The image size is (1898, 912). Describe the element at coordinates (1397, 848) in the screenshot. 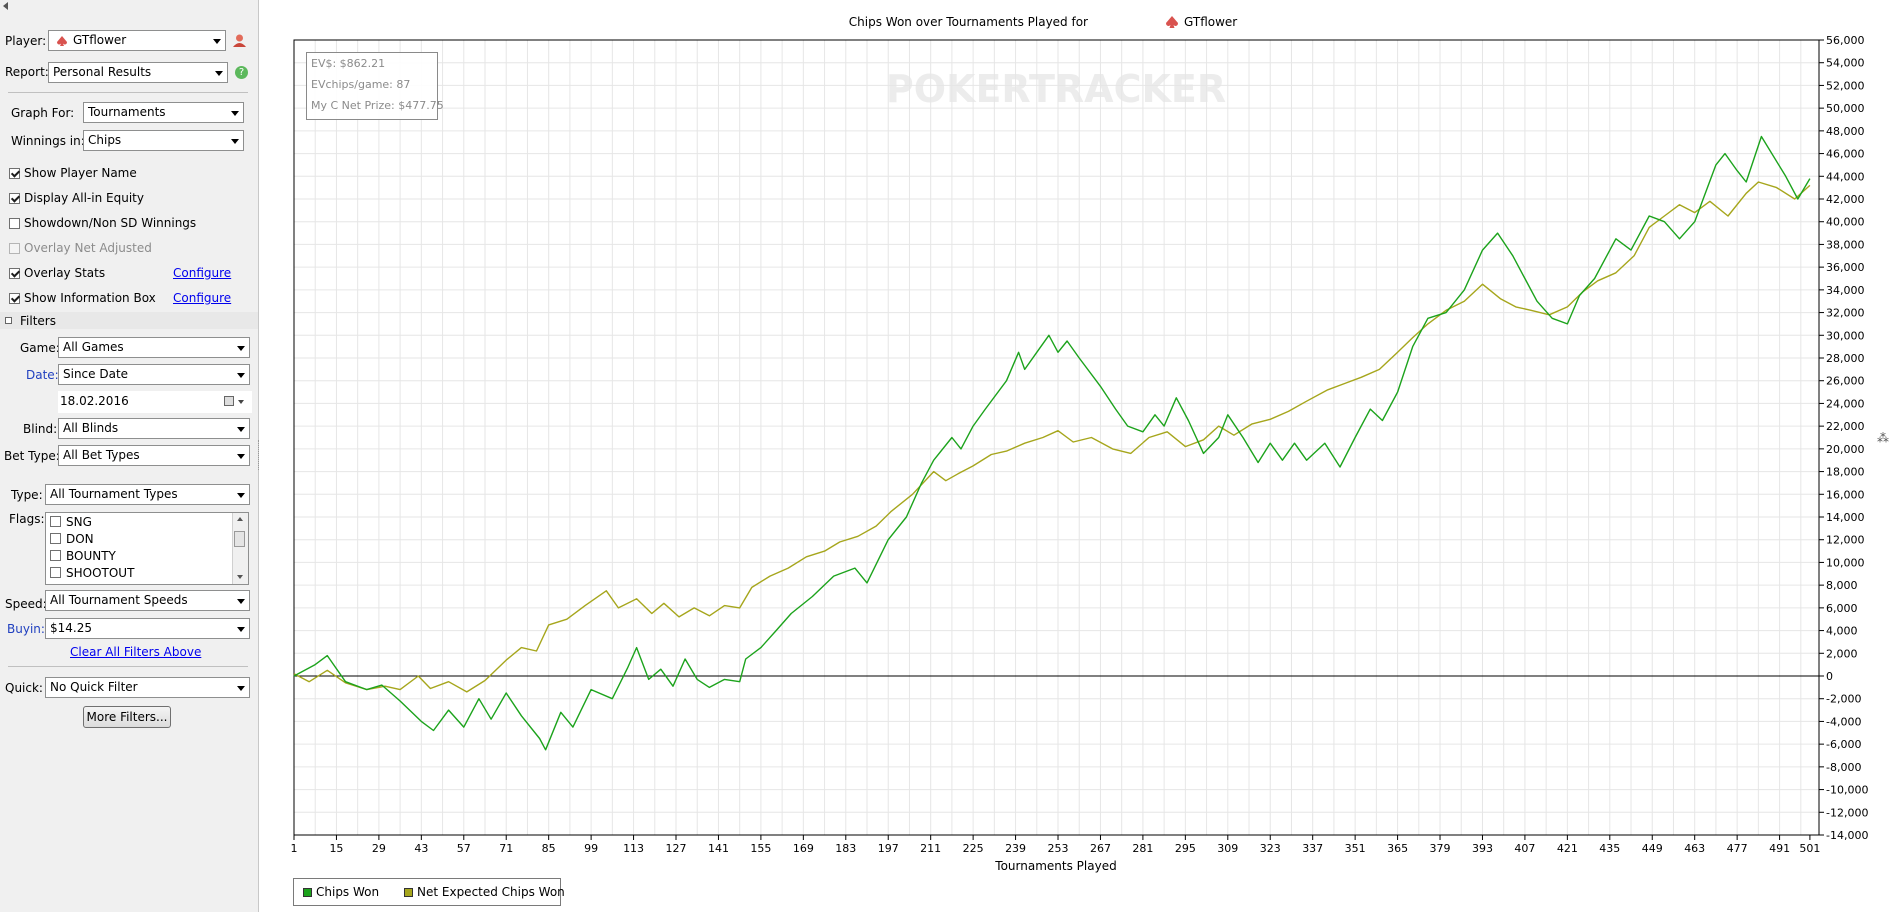

I see `x-tick-label: 365` at that location.